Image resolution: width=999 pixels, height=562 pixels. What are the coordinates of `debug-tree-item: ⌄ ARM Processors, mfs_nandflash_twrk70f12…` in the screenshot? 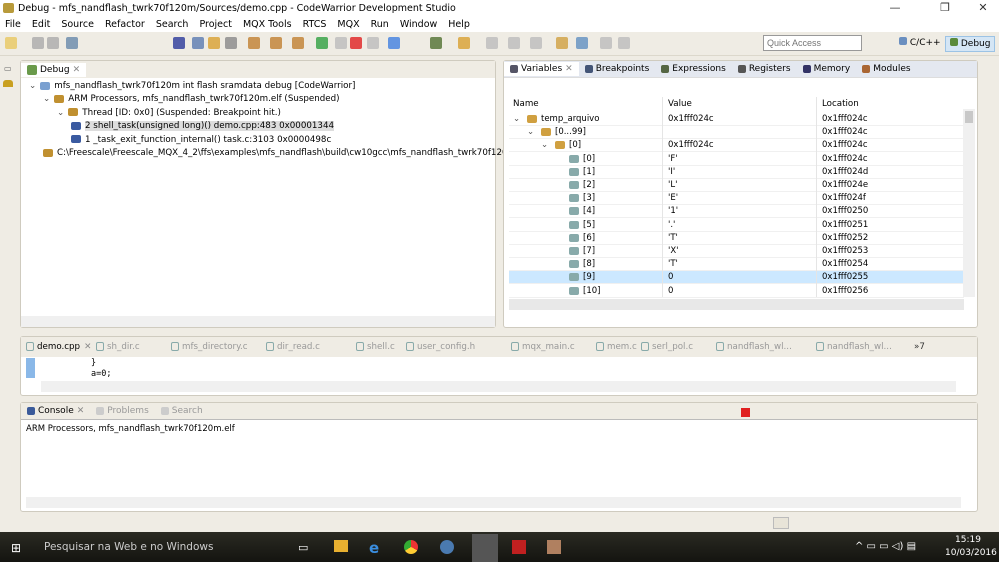 It's located at (191, 99).